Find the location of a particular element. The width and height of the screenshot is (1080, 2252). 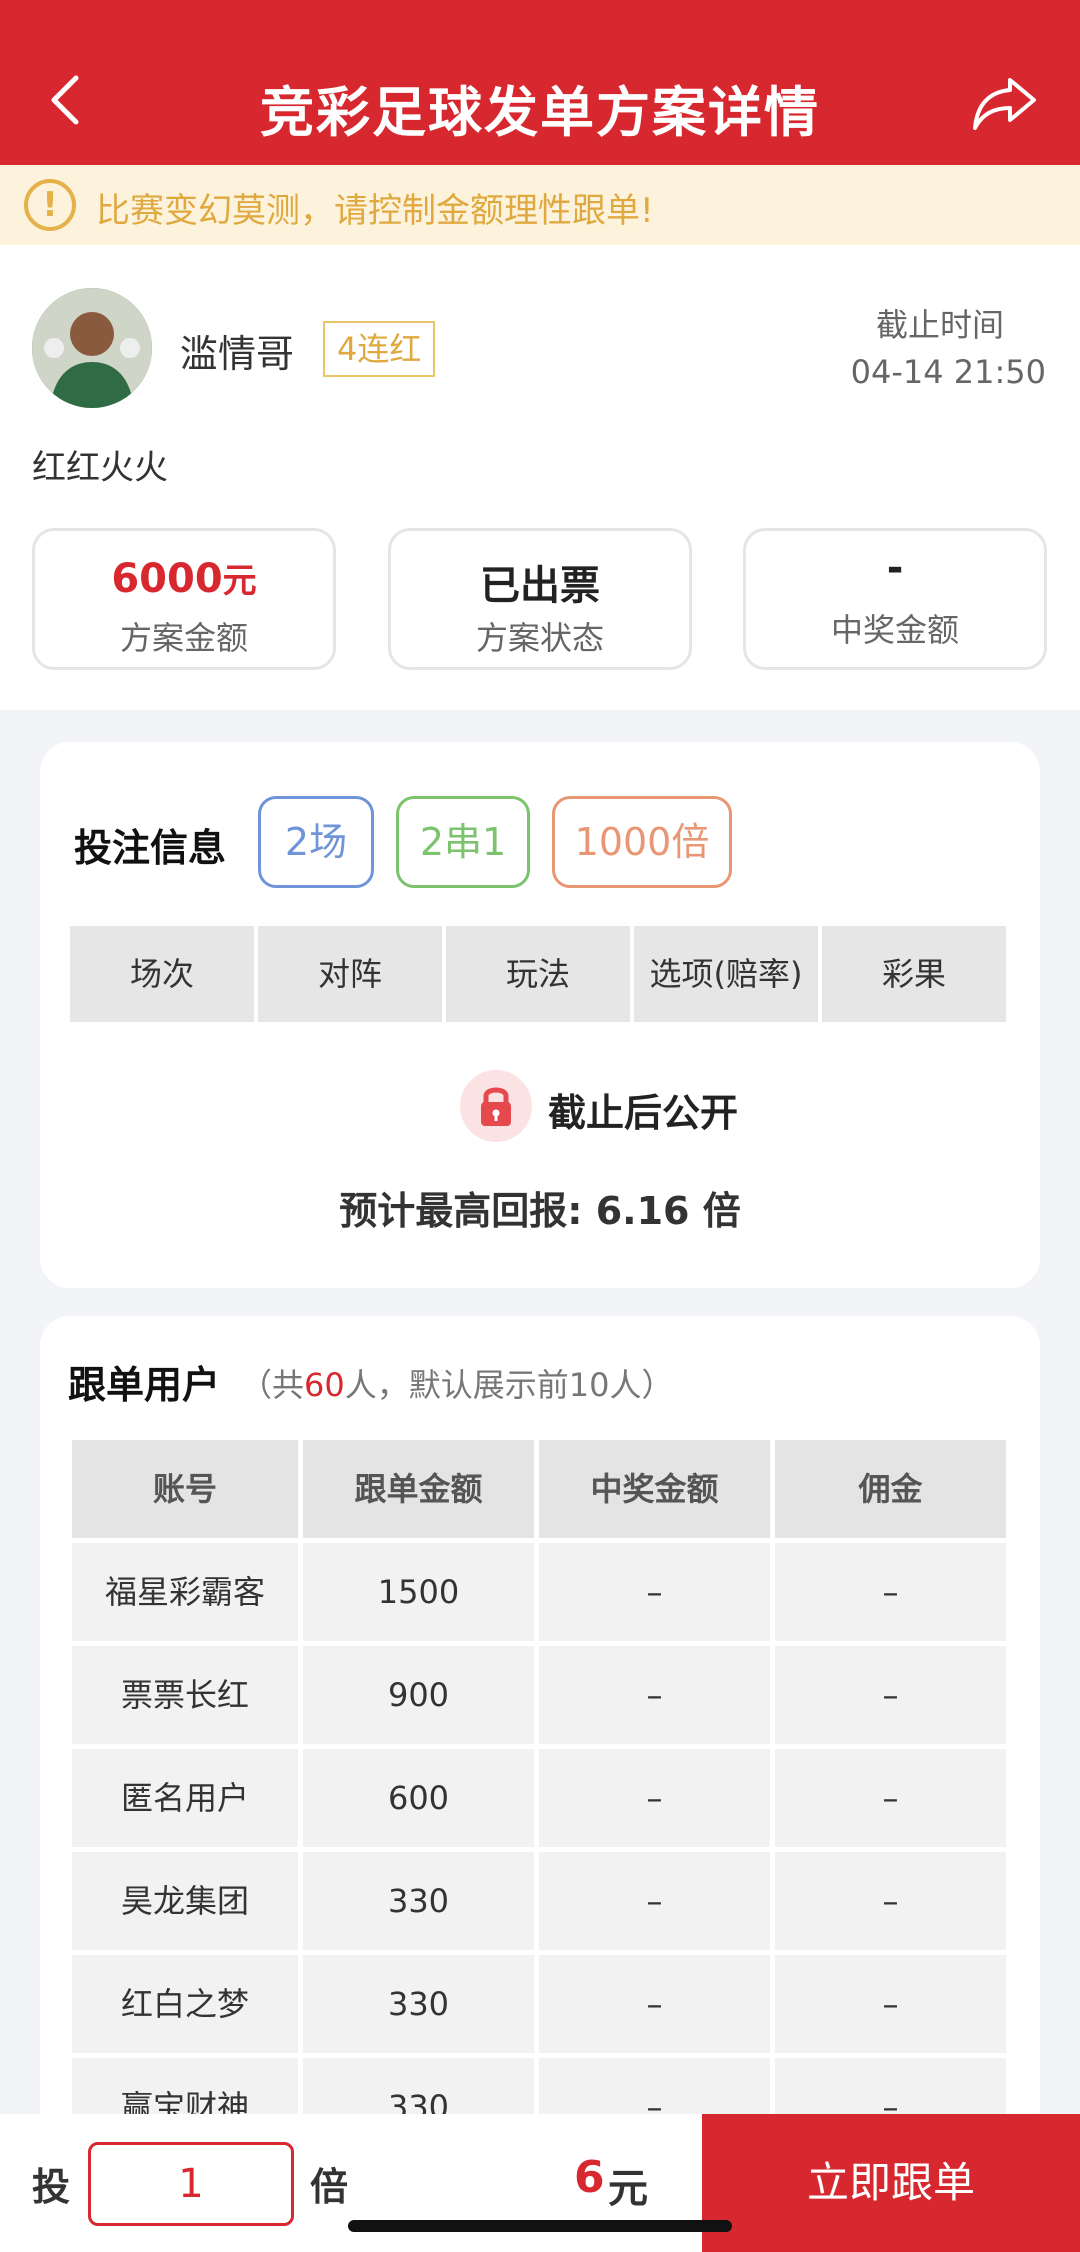

page-title: 竞彩足球发单方案详情 is located at coordinates (540, 112).